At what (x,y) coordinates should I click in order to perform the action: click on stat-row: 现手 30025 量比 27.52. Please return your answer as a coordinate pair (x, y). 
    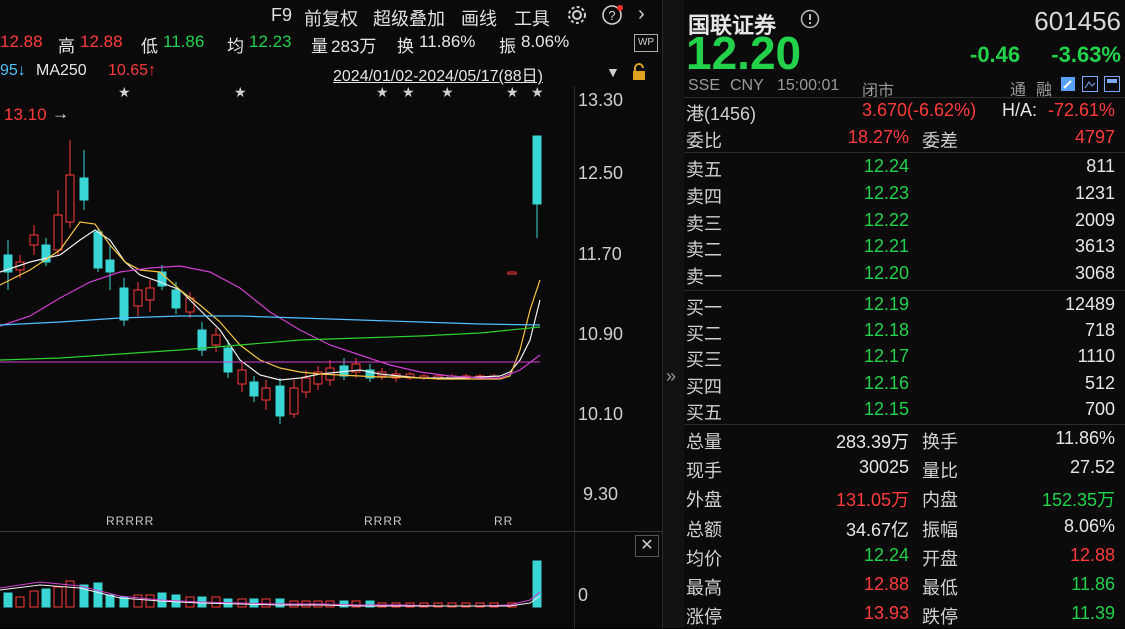
    Looking at the image, I should click on (904, 467).